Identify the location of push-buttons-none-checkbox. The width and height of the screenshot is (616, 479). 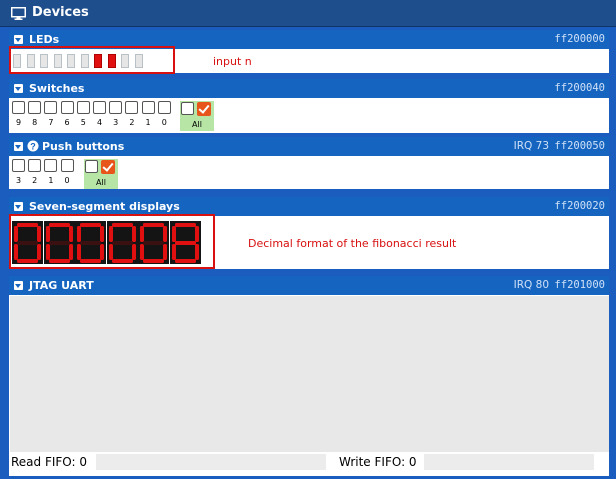
(91, 166).